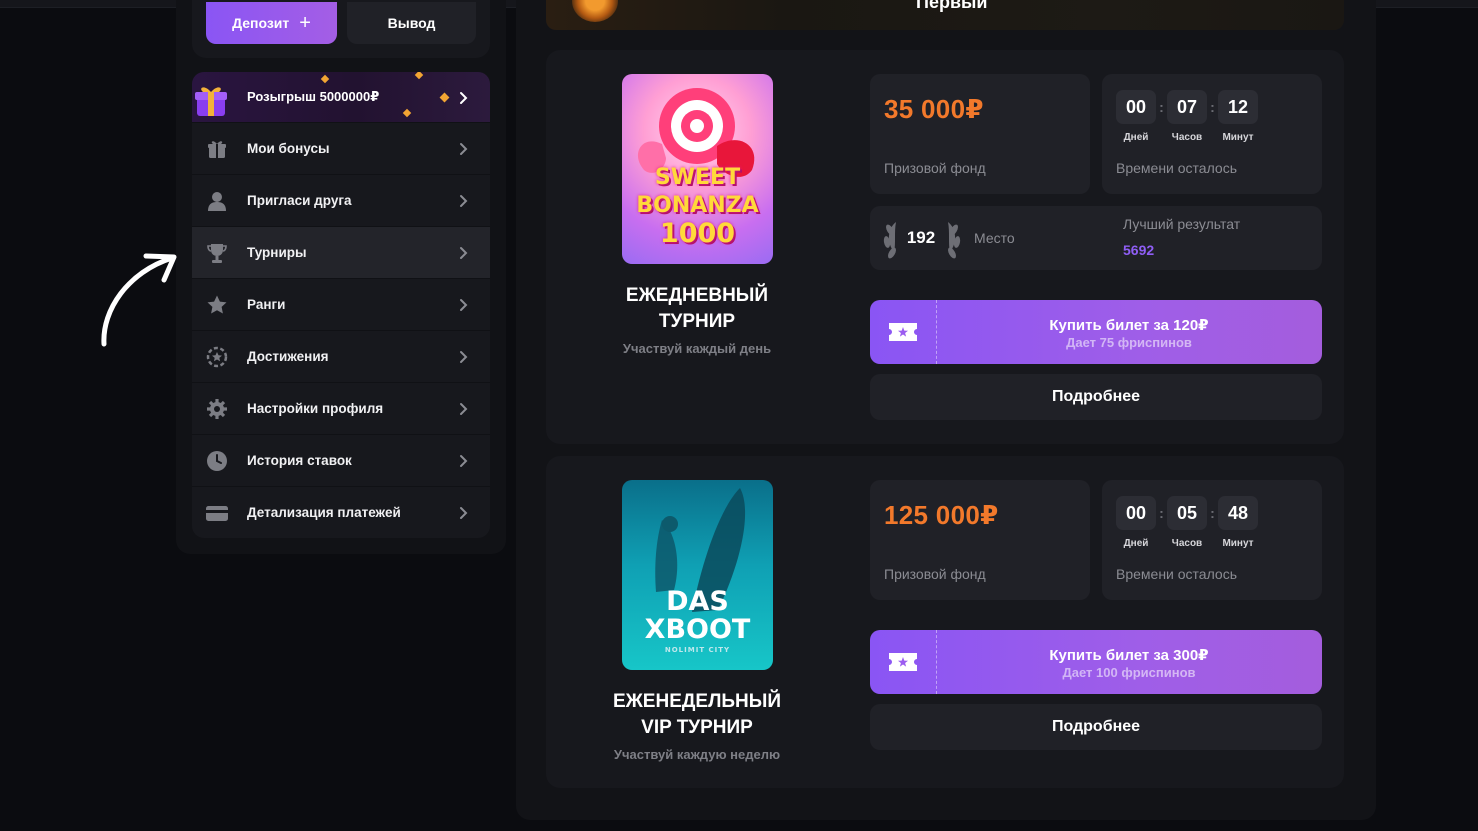 This screenshot has width=1478, height=831. Describe the element at coordinates (315, 408) in the screenshot. I see `menu-item-label: Настройки профиля` at that location.